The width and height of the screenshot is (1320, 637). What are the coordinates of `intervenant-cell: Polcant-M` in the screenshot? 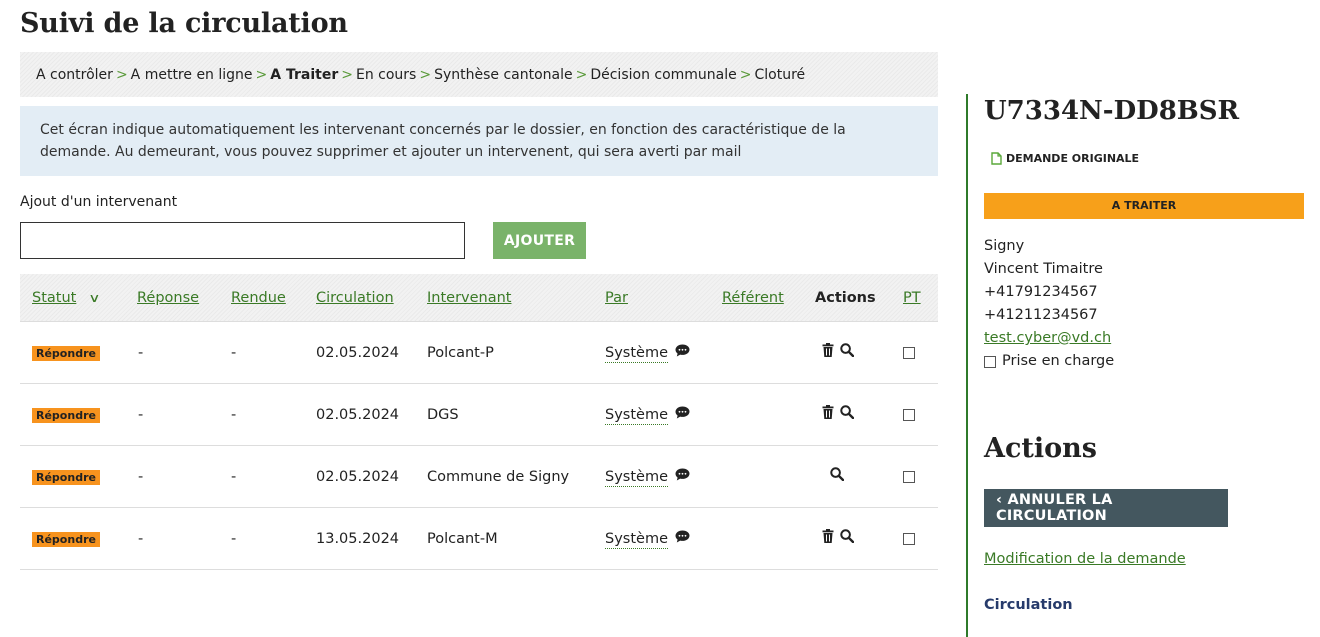 It's located at (462, 539).